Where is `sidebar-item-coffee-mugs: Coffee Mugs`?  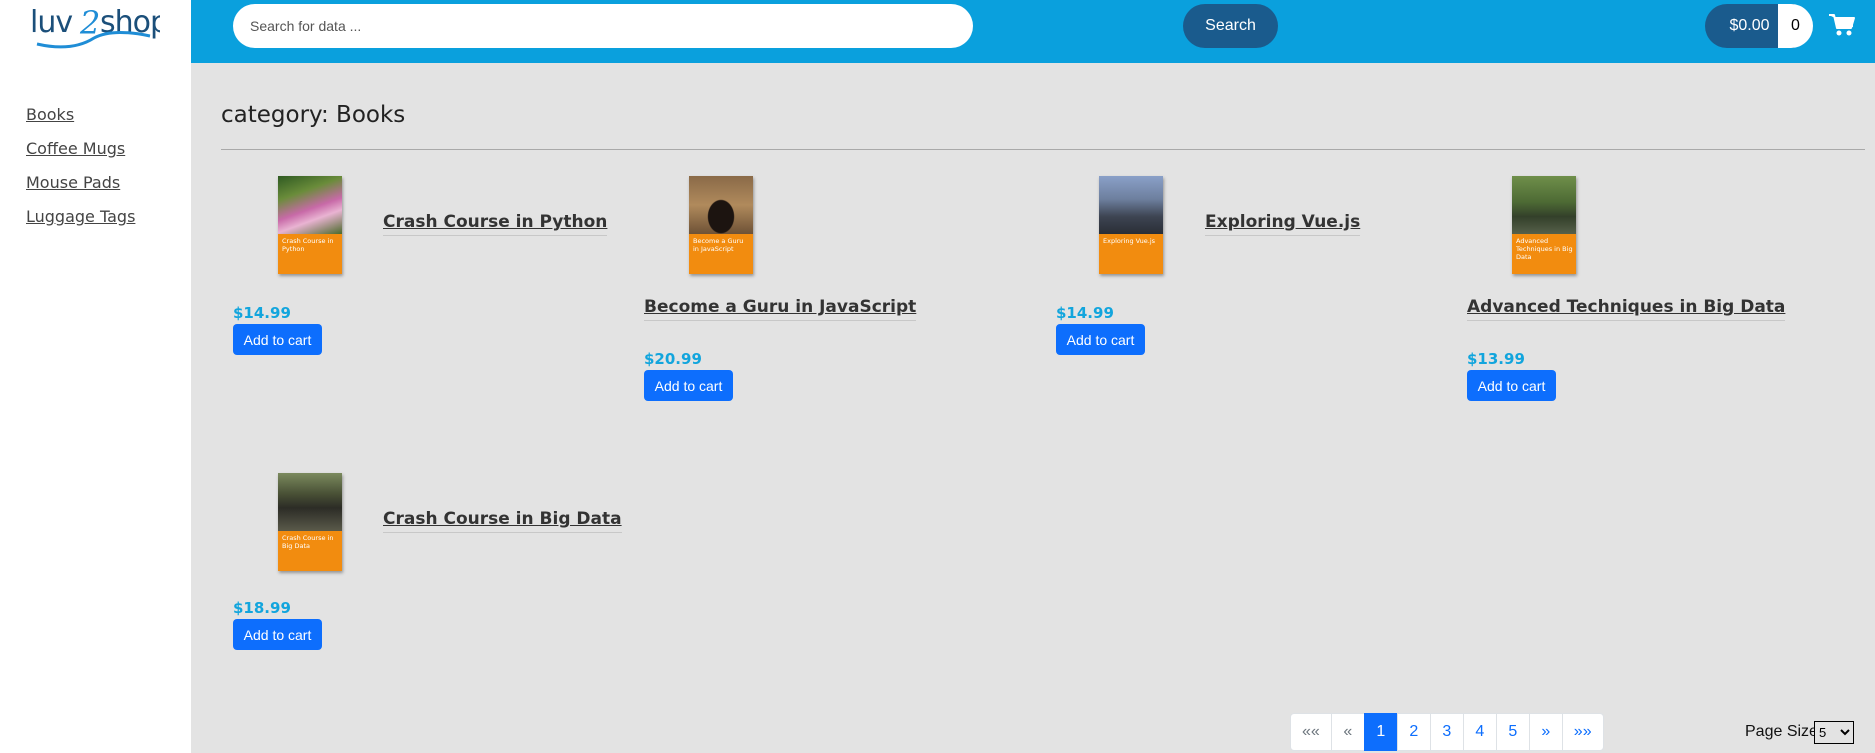 sidebar-item-coffee-mugs: Coffee Mugs is located at coordinates (80, 155).